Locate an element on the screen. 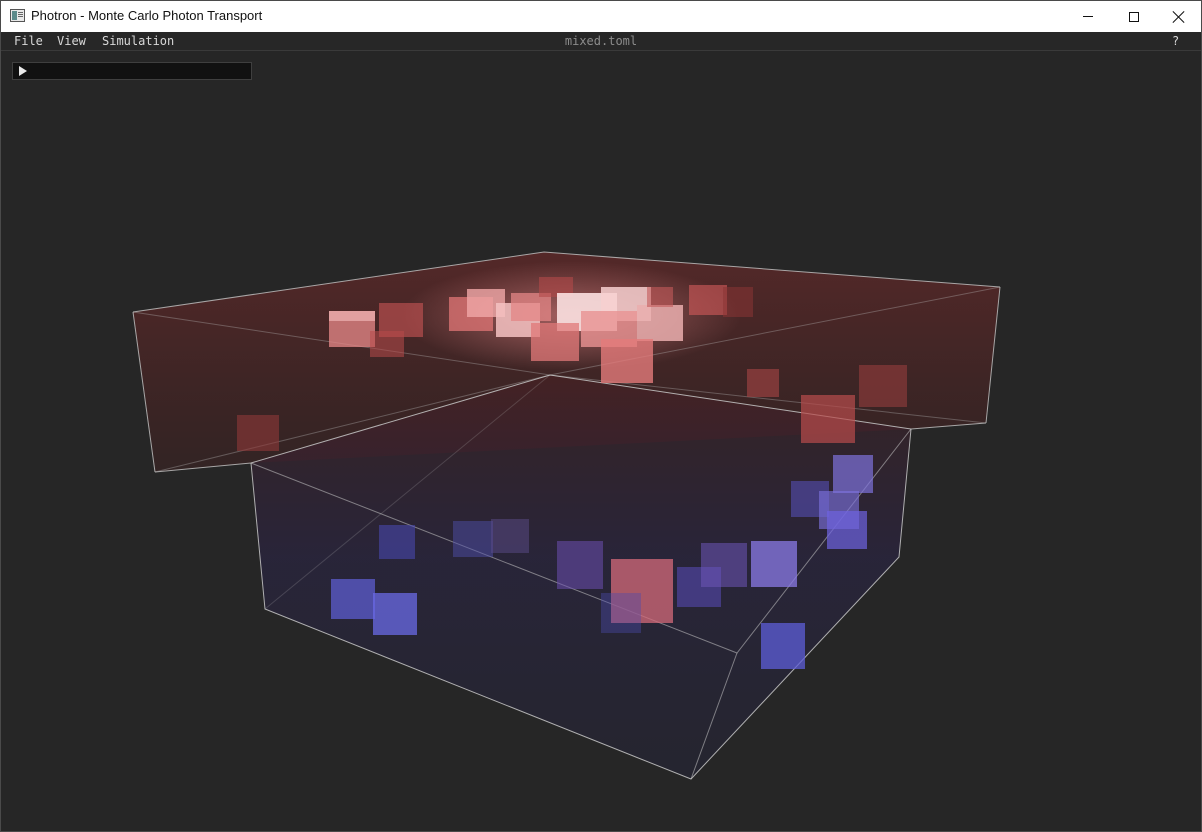  maximize-icon is located at coordinates (1134, 16).